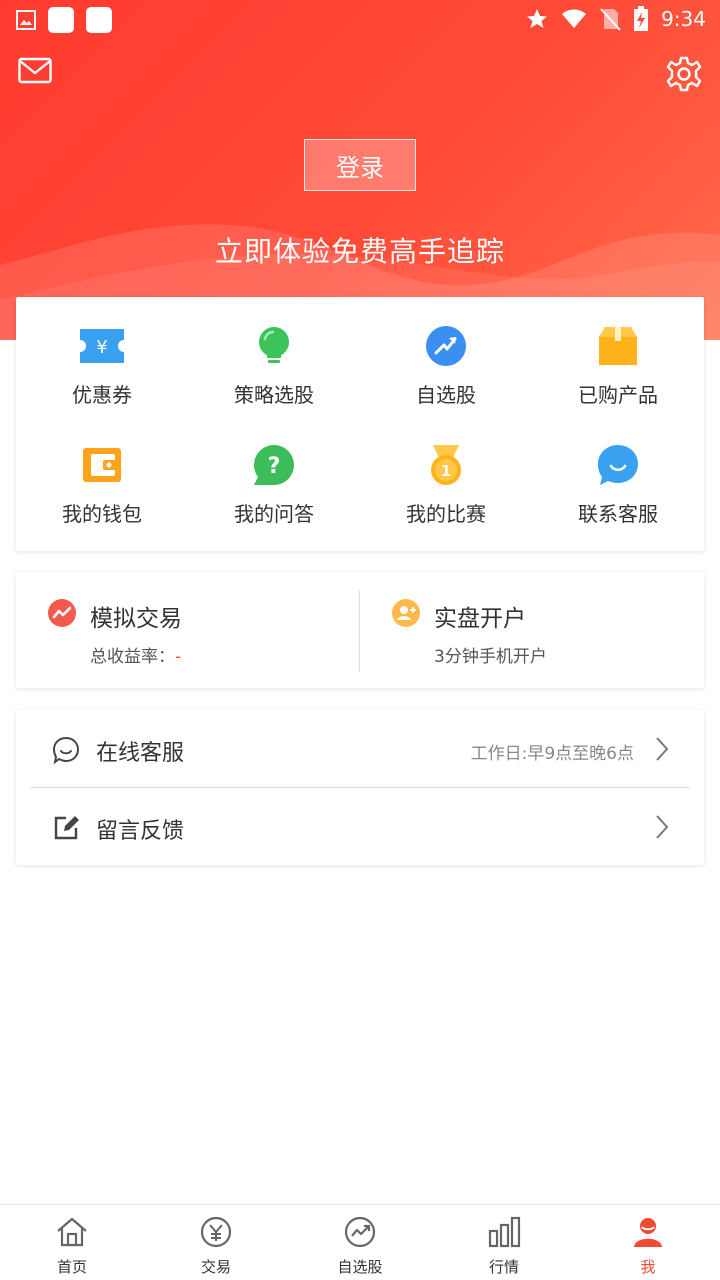  I want to click on tab-me: 我, so click(648, 1242).